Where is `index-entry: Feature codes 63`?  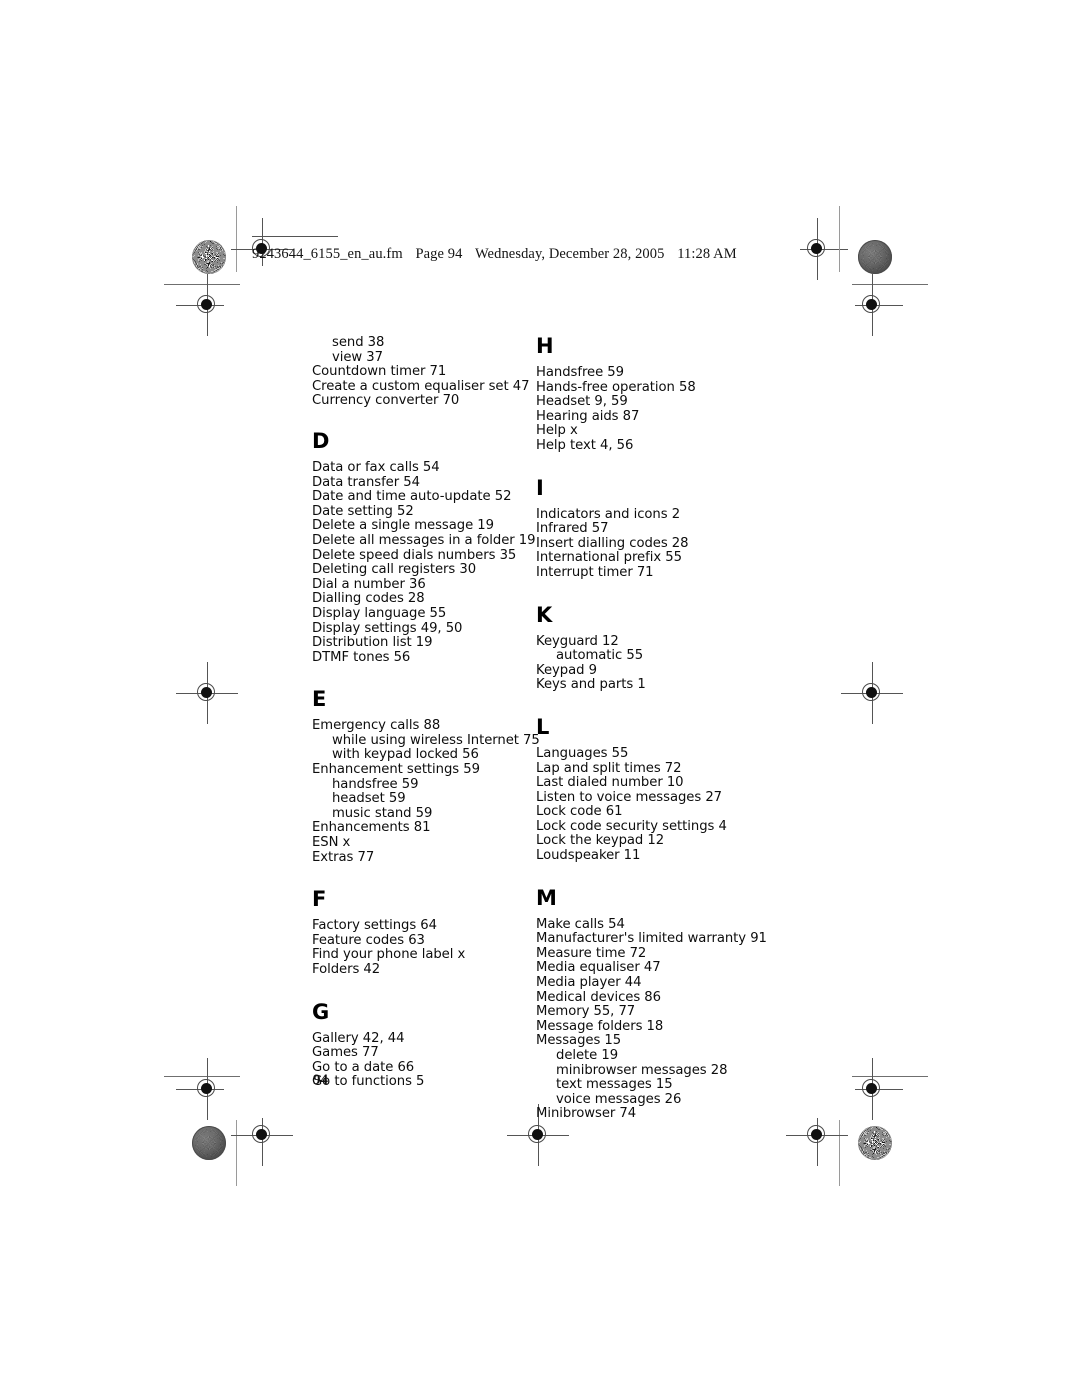 index-entry: Feature codes 63 is located at coordinates (368, 940).